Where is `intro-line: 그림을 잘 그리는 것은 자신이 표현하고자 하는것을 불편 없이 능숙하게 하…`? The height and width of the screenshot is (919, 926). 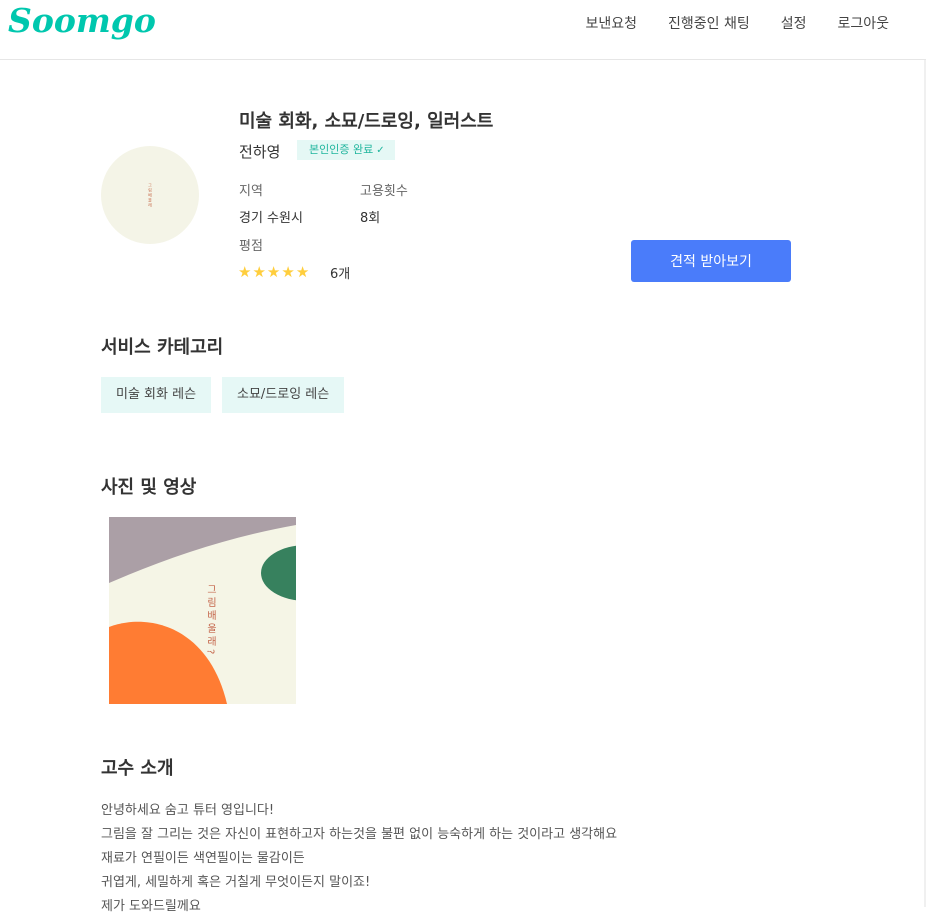
intro-line: 그림을 잘 그리는 것은 자신이 표현하고자 하는것을 불편 없이 능숙하게 하… is located at coordinates (359, 834).